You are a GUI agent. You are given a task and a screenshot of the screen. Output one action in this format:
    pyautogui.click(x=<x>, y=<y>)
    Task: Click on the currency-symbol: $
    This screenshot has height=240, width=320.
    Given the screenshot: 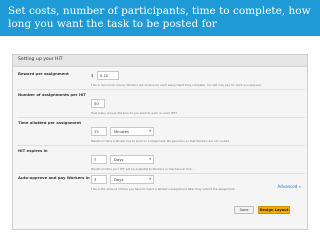 What is the action you would take?
    pyautogui.click(x=92, y=75)
    